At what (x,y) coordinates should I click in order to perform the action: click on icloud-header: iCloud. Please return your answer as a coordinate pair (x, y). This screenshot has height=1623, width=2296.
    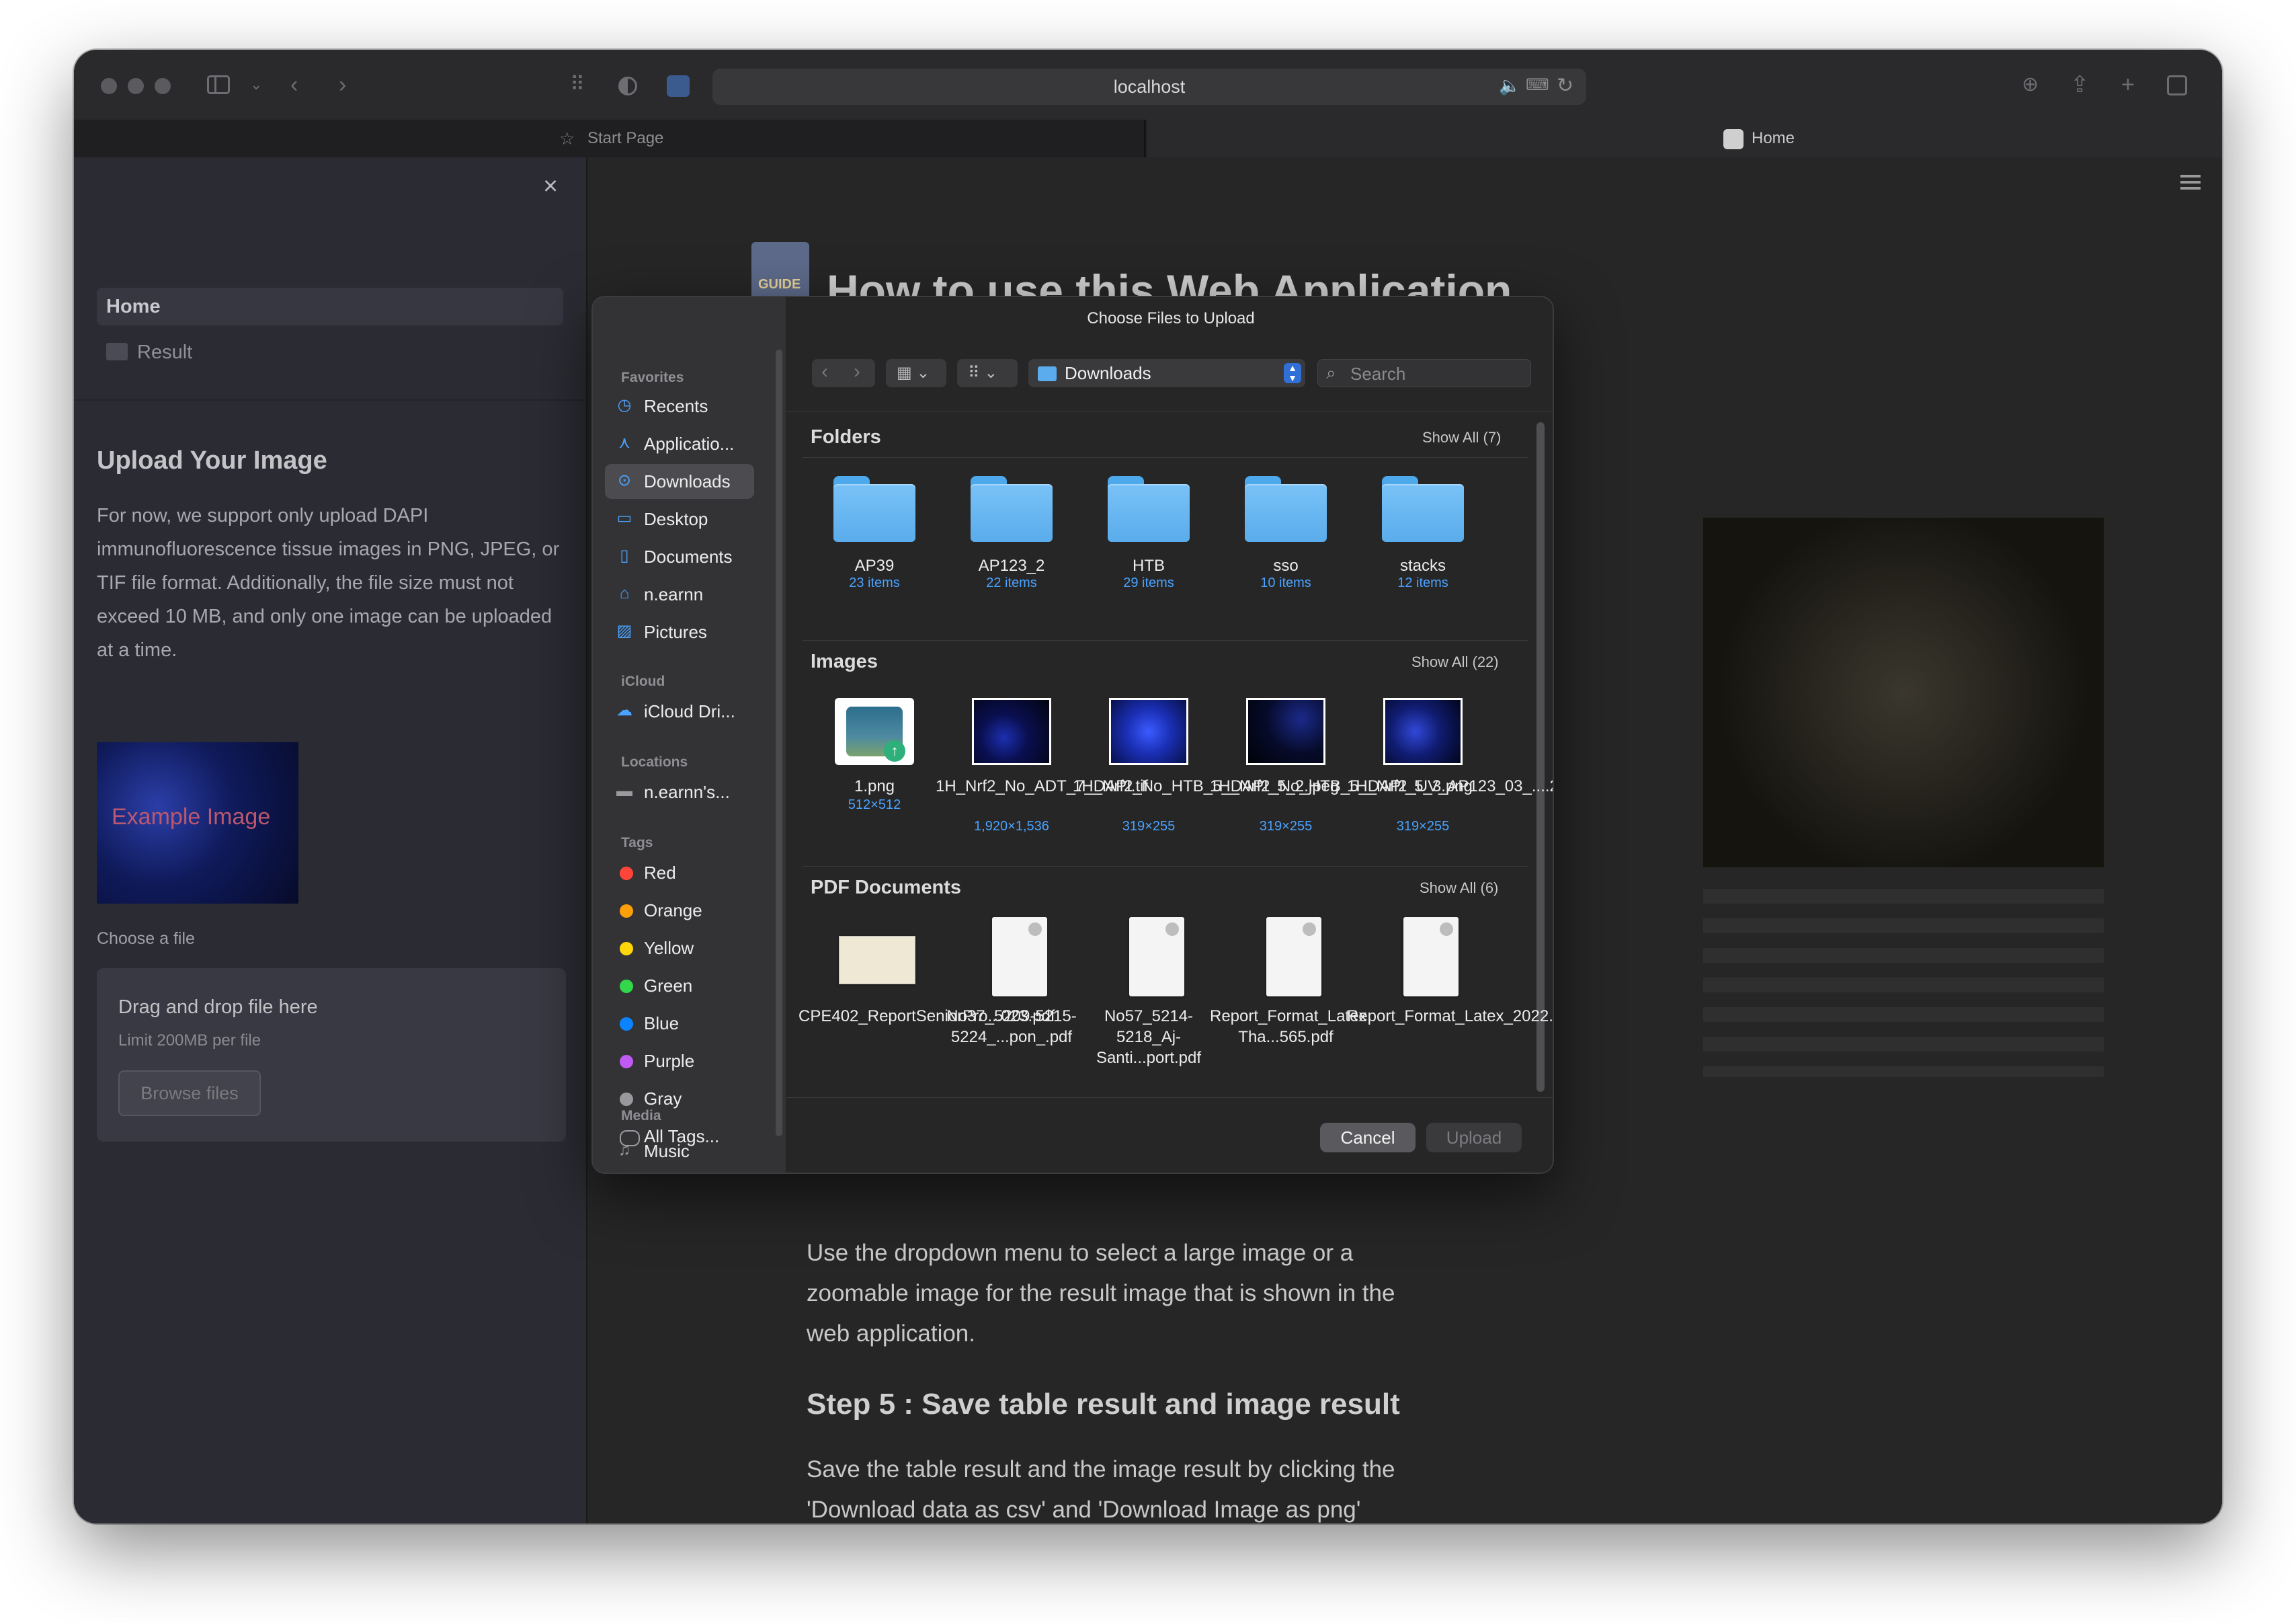
    Looking at the image, I should click on (643, 681).